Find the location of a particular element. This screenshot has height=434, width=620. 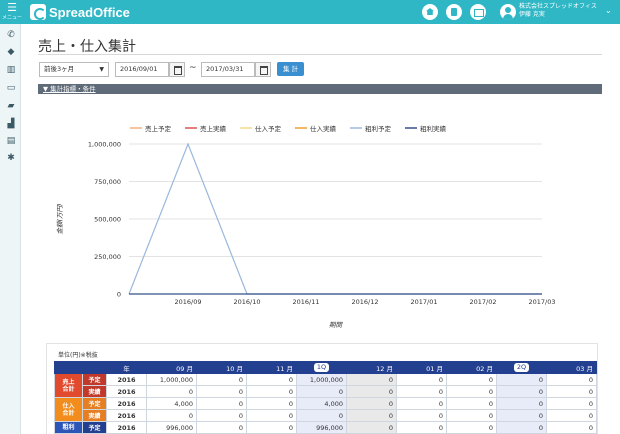

table-row: 粗利 予定 2016 996,000 0 0 996,000 0 0 0 0 0 is located at coordinates (325, 427).